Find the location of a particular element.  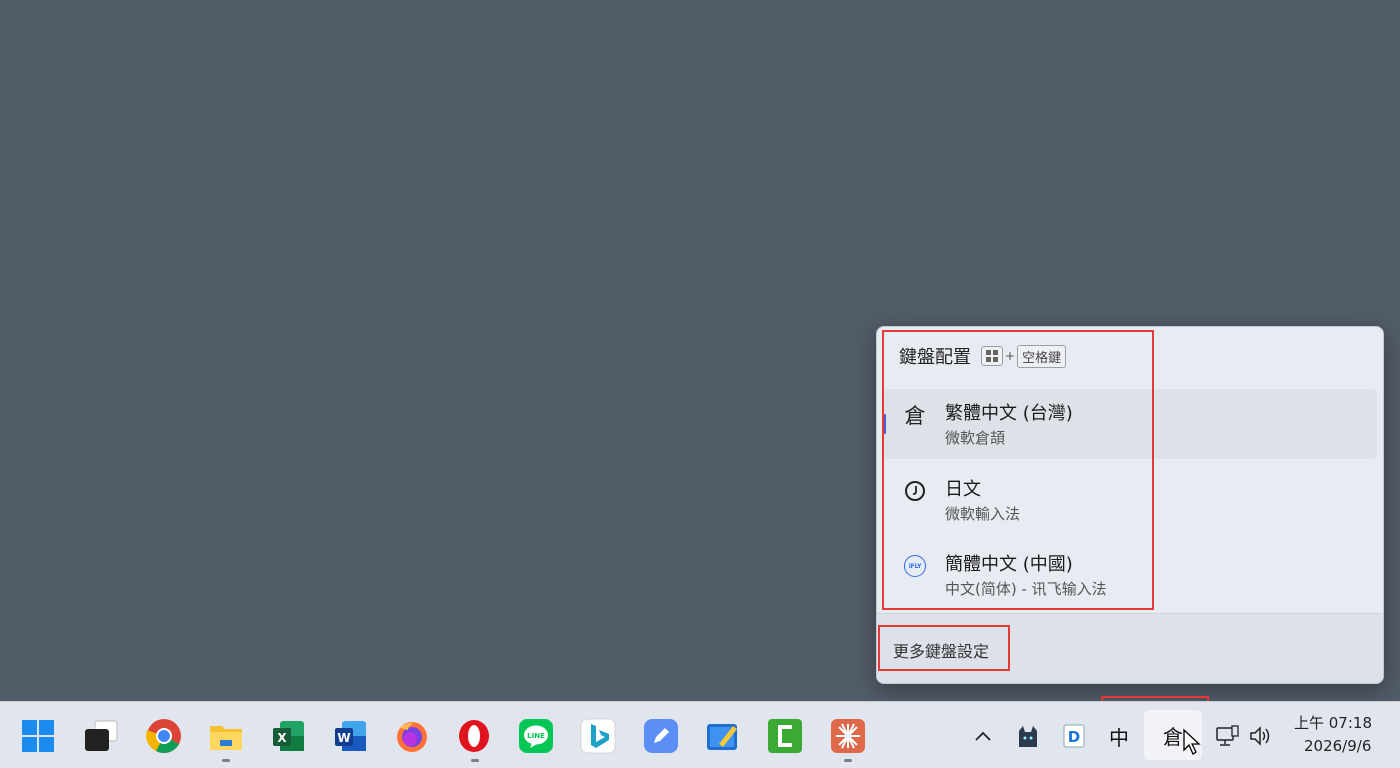

flyout-header: 鍵盤配置 + 空格鍵 is located at coordinates (983, 356).